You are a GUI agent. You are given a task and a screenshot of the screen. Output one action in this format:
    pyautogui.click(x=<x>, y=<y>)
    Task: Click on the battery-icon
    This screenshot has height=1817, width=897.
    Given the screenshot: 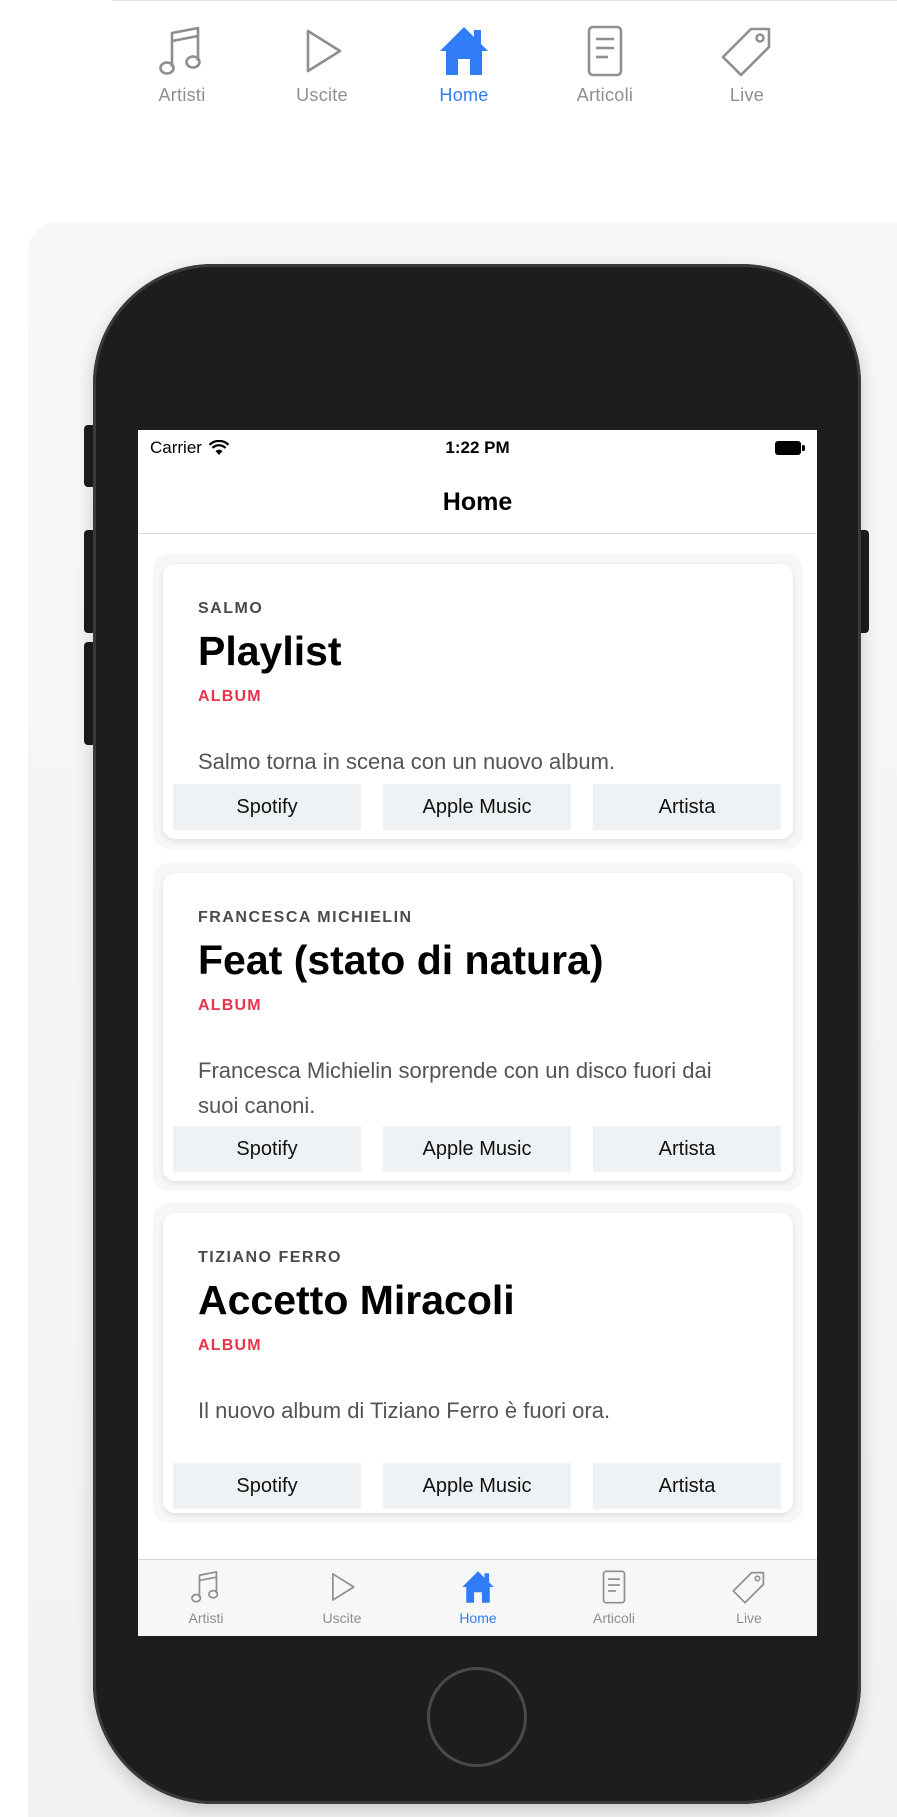 What is the action you would take?
    pyautogui.click(x=790, y=448)
    